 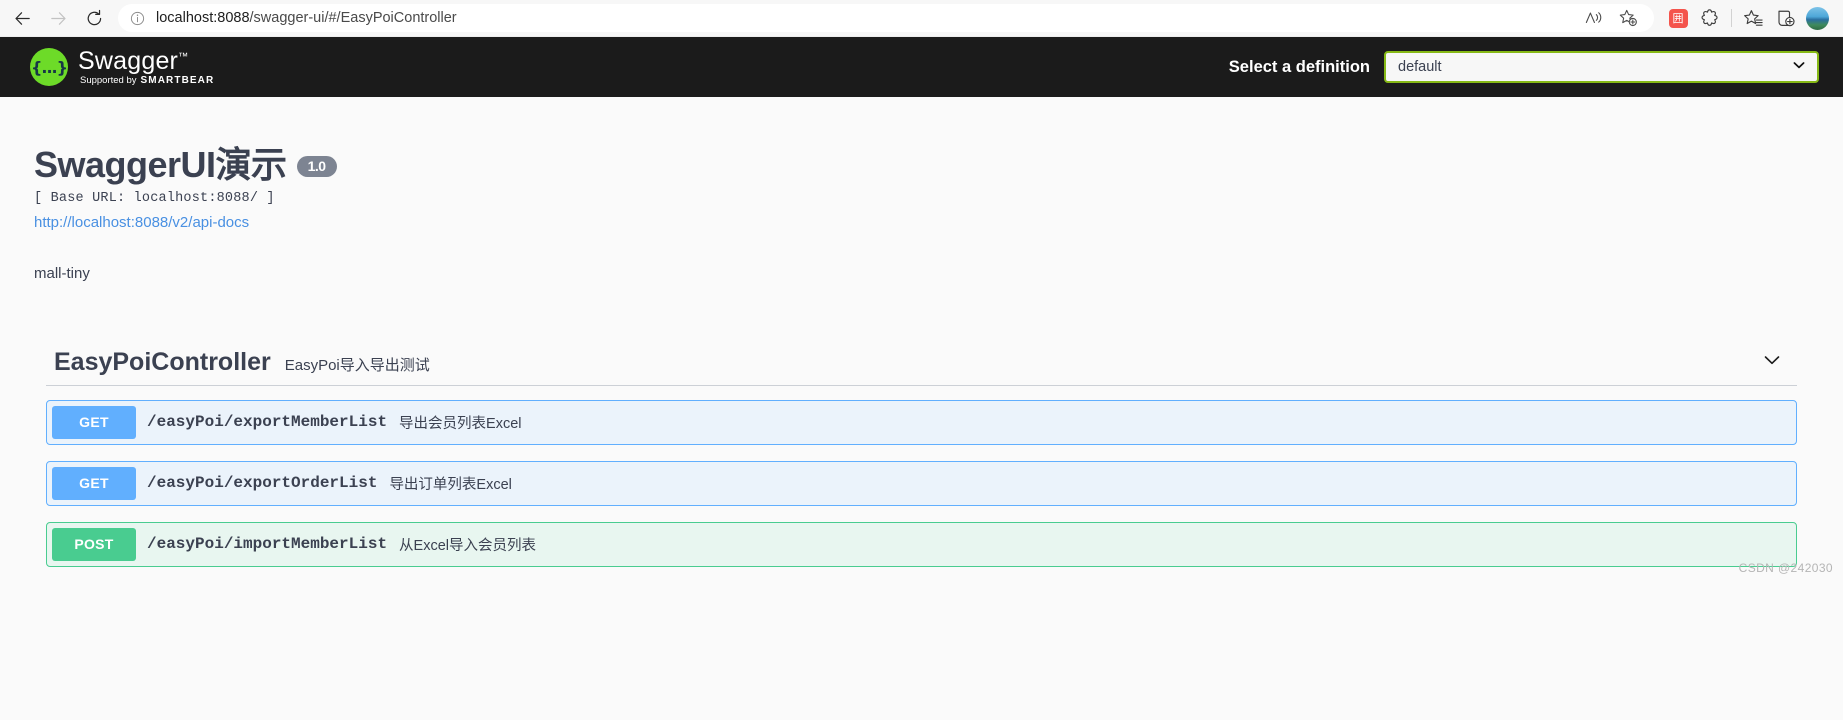 I want to click on operation-path: /easyPoi/exportMemberList, so click(x=267, y=422).